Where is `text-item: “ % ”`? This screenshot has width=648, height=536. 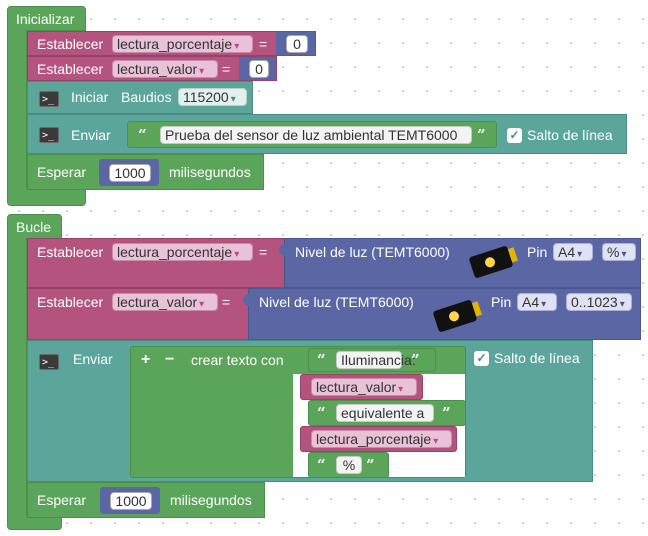 text-item: “ % ” is located at coordinates (348, 465).